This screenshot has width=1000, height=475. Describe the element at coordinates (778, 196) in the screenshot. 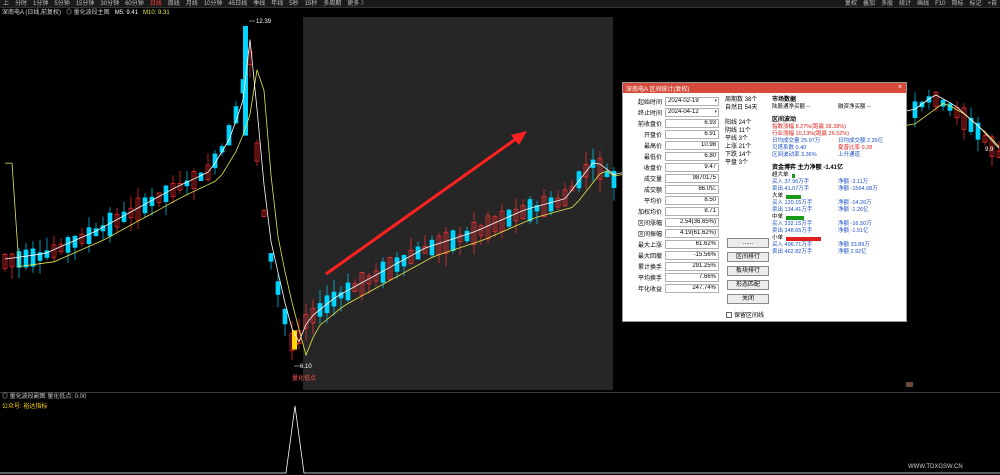

I see `order-size-label: 大单` at that location.